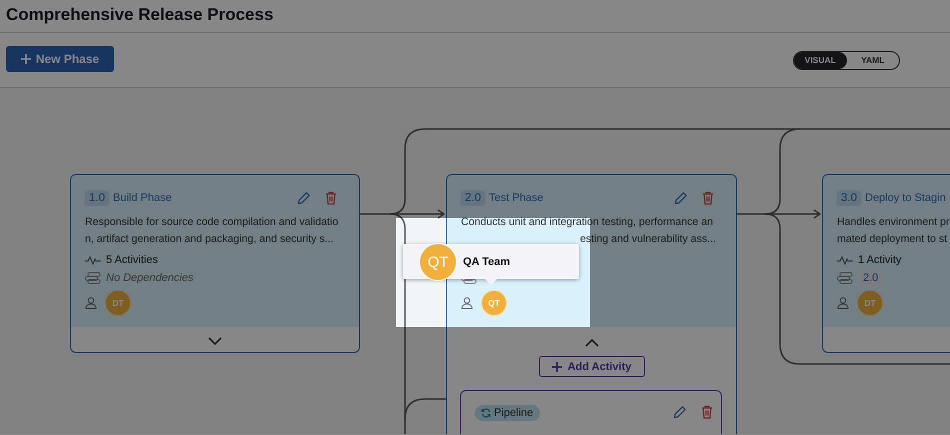 The width and height of the screenshot is (950, 435). Describe the element at coordinates (871, 278) in the screenshot. I see `dependency-chip: 2.0` at that location.